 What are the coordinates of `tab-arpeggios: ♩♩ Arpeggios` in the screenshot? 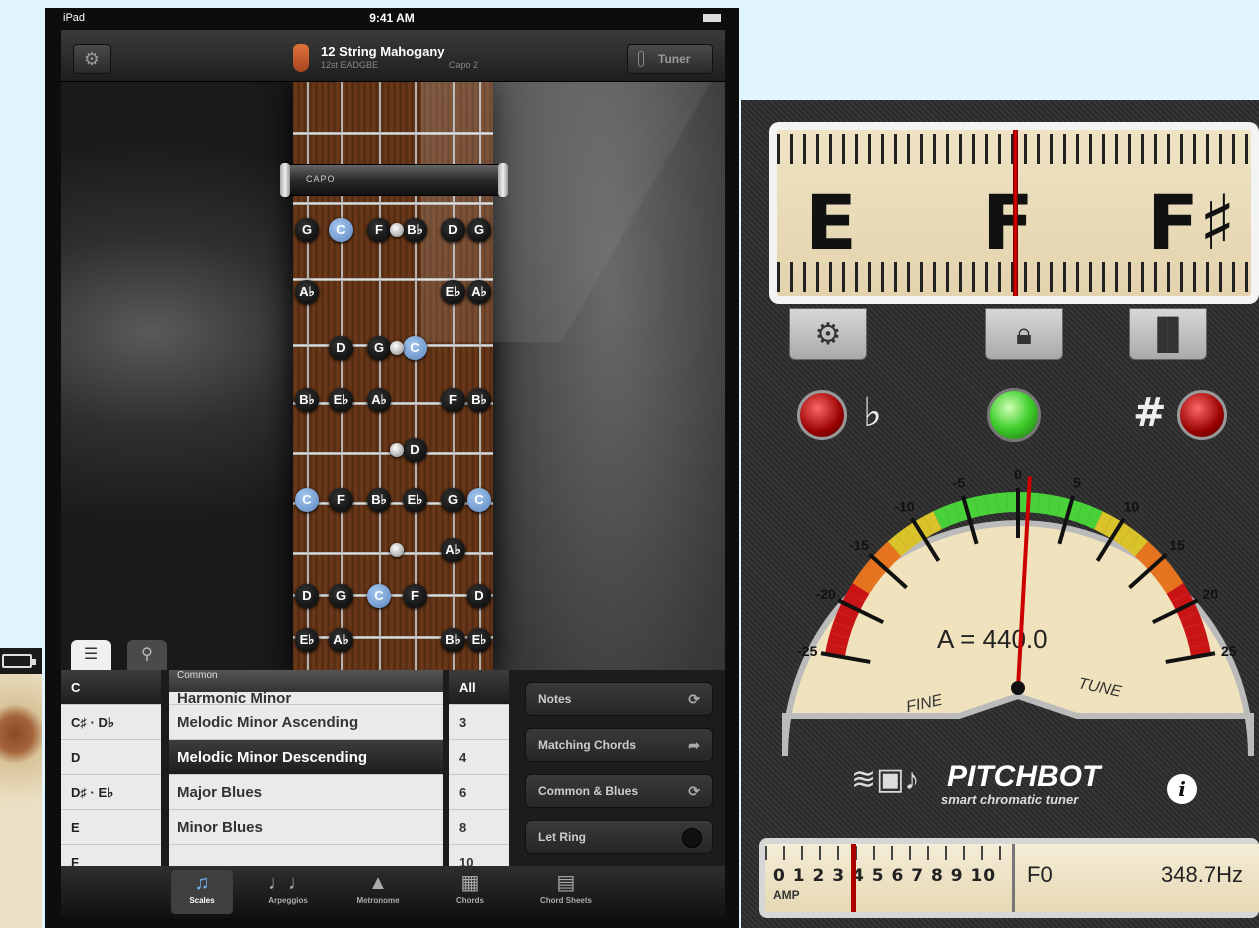 It's located at (288, 892).